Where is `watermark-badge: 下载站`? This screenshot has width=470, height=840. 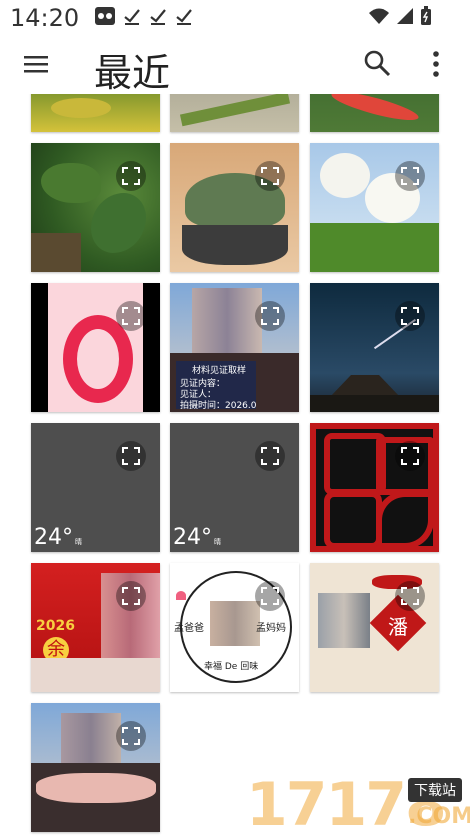
watermark-badge: 下载站 is located at coordinates (435, 790).